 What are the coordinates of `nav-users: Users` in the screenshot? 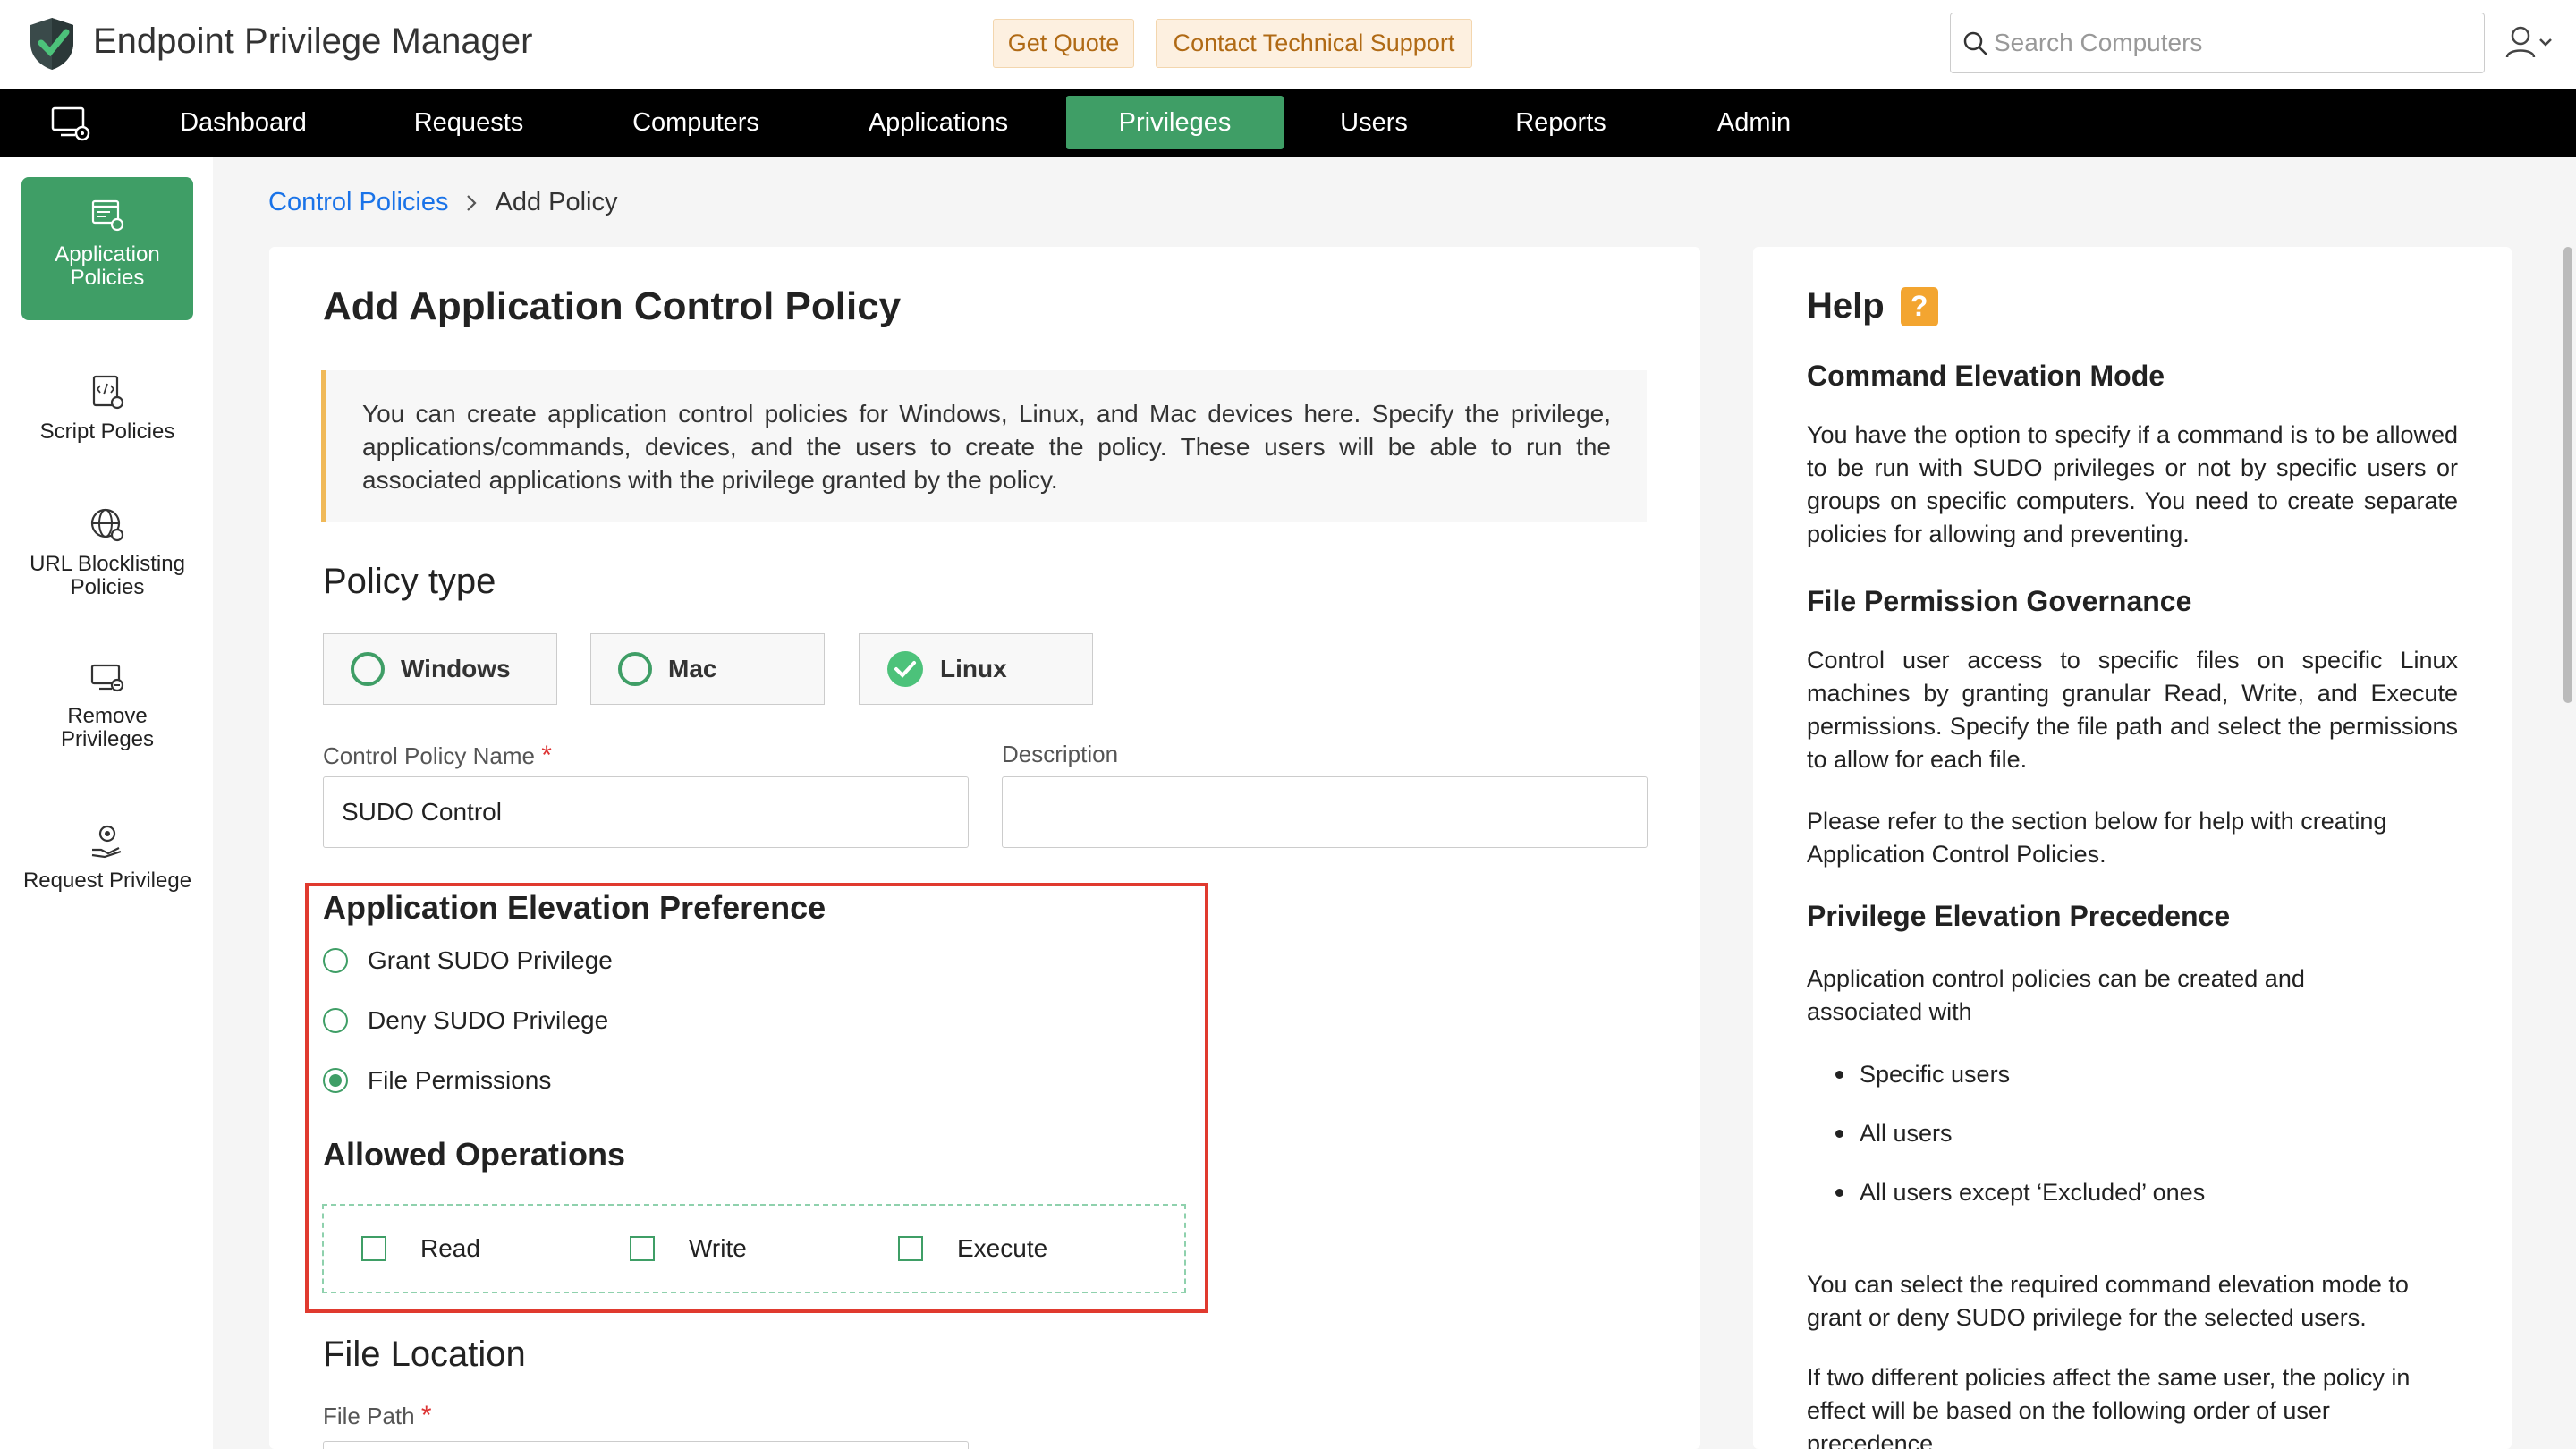 It's located at (1373, 122).